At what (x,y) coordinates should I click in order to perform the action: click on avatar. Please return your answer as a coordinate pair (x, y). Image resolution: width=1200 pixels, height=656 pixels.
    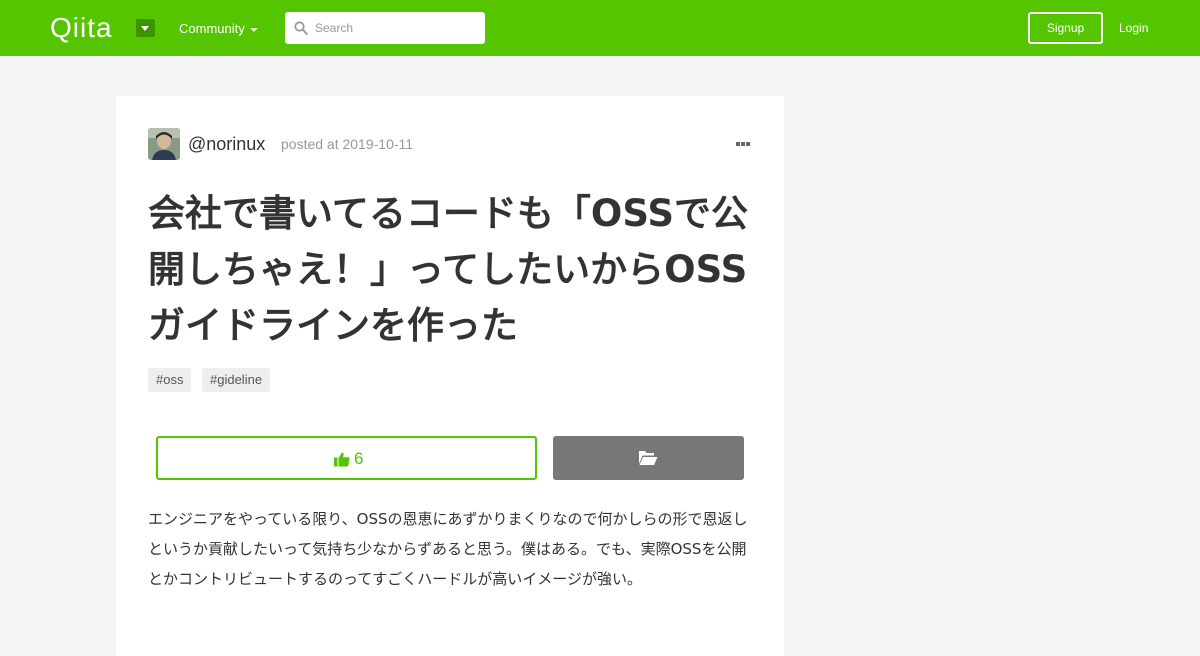
    Looking at the image, I should click on (164, 144).